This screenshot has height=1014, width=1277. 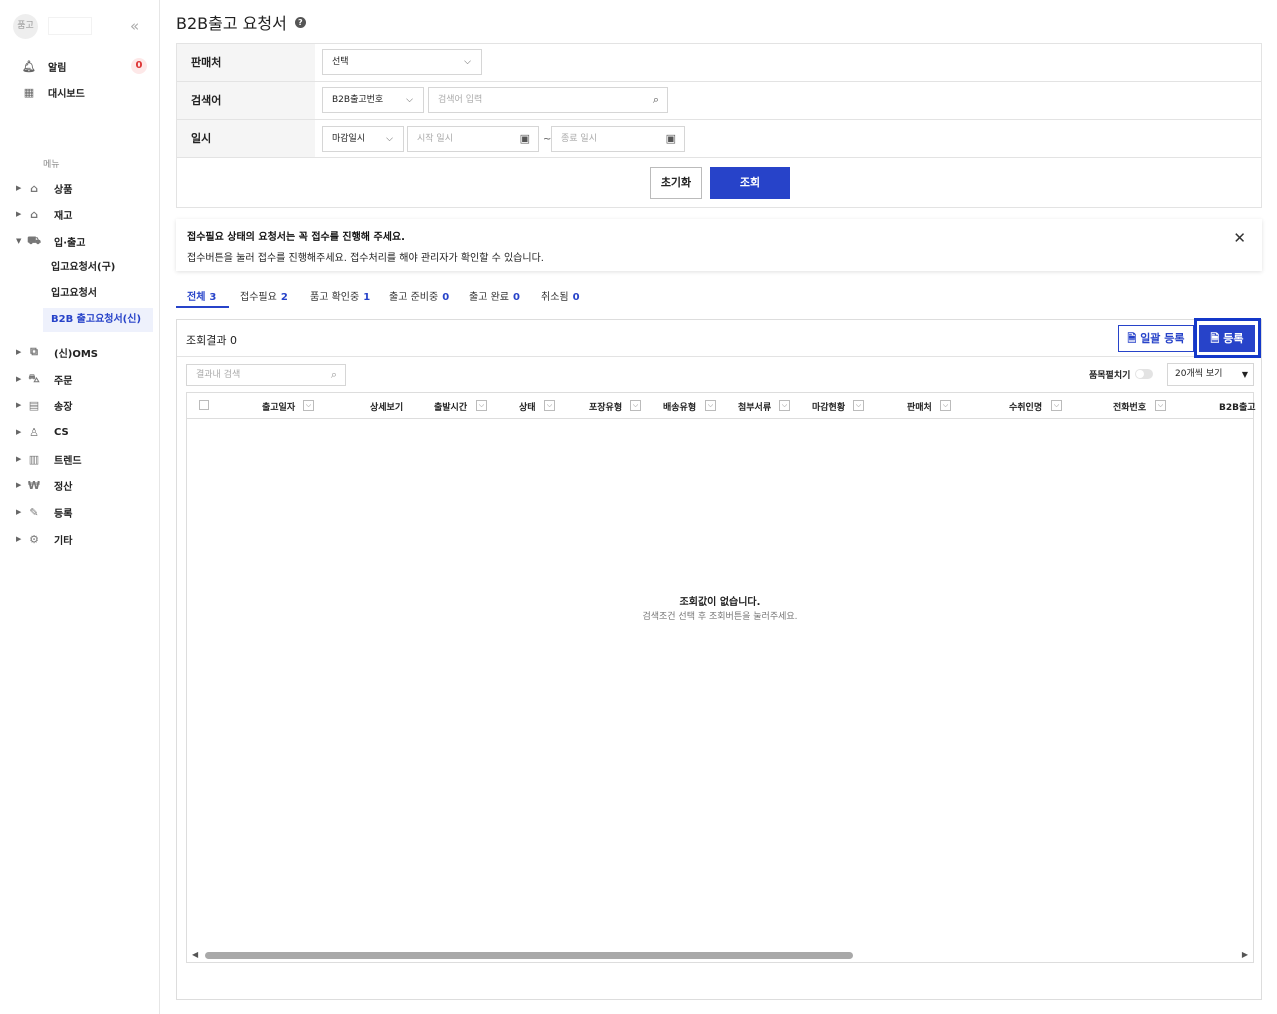 I want to click on column-header: 출발시간, so click(x=450, y=406).